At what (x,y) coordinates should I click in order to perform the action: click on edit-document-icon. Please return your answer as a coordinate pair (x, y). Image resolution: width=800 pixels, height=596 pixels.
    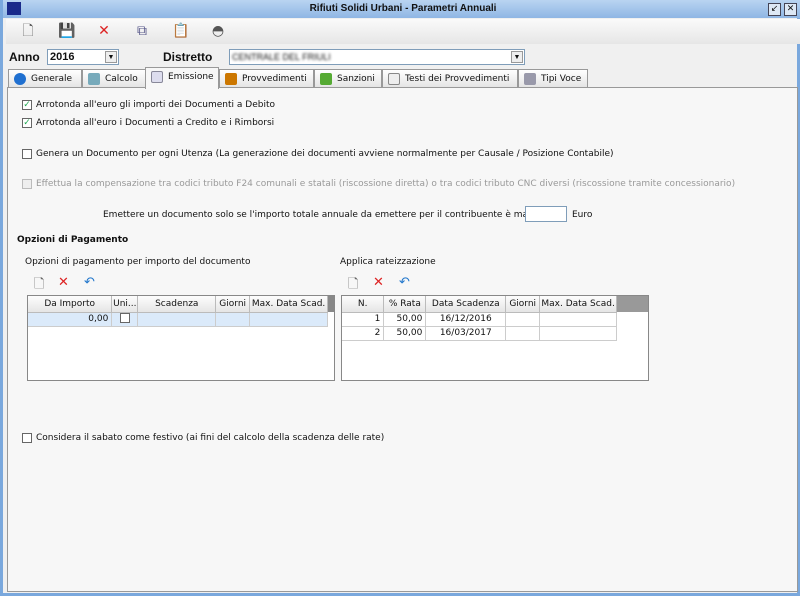
    Looking at the image, I should click on (394, 79).